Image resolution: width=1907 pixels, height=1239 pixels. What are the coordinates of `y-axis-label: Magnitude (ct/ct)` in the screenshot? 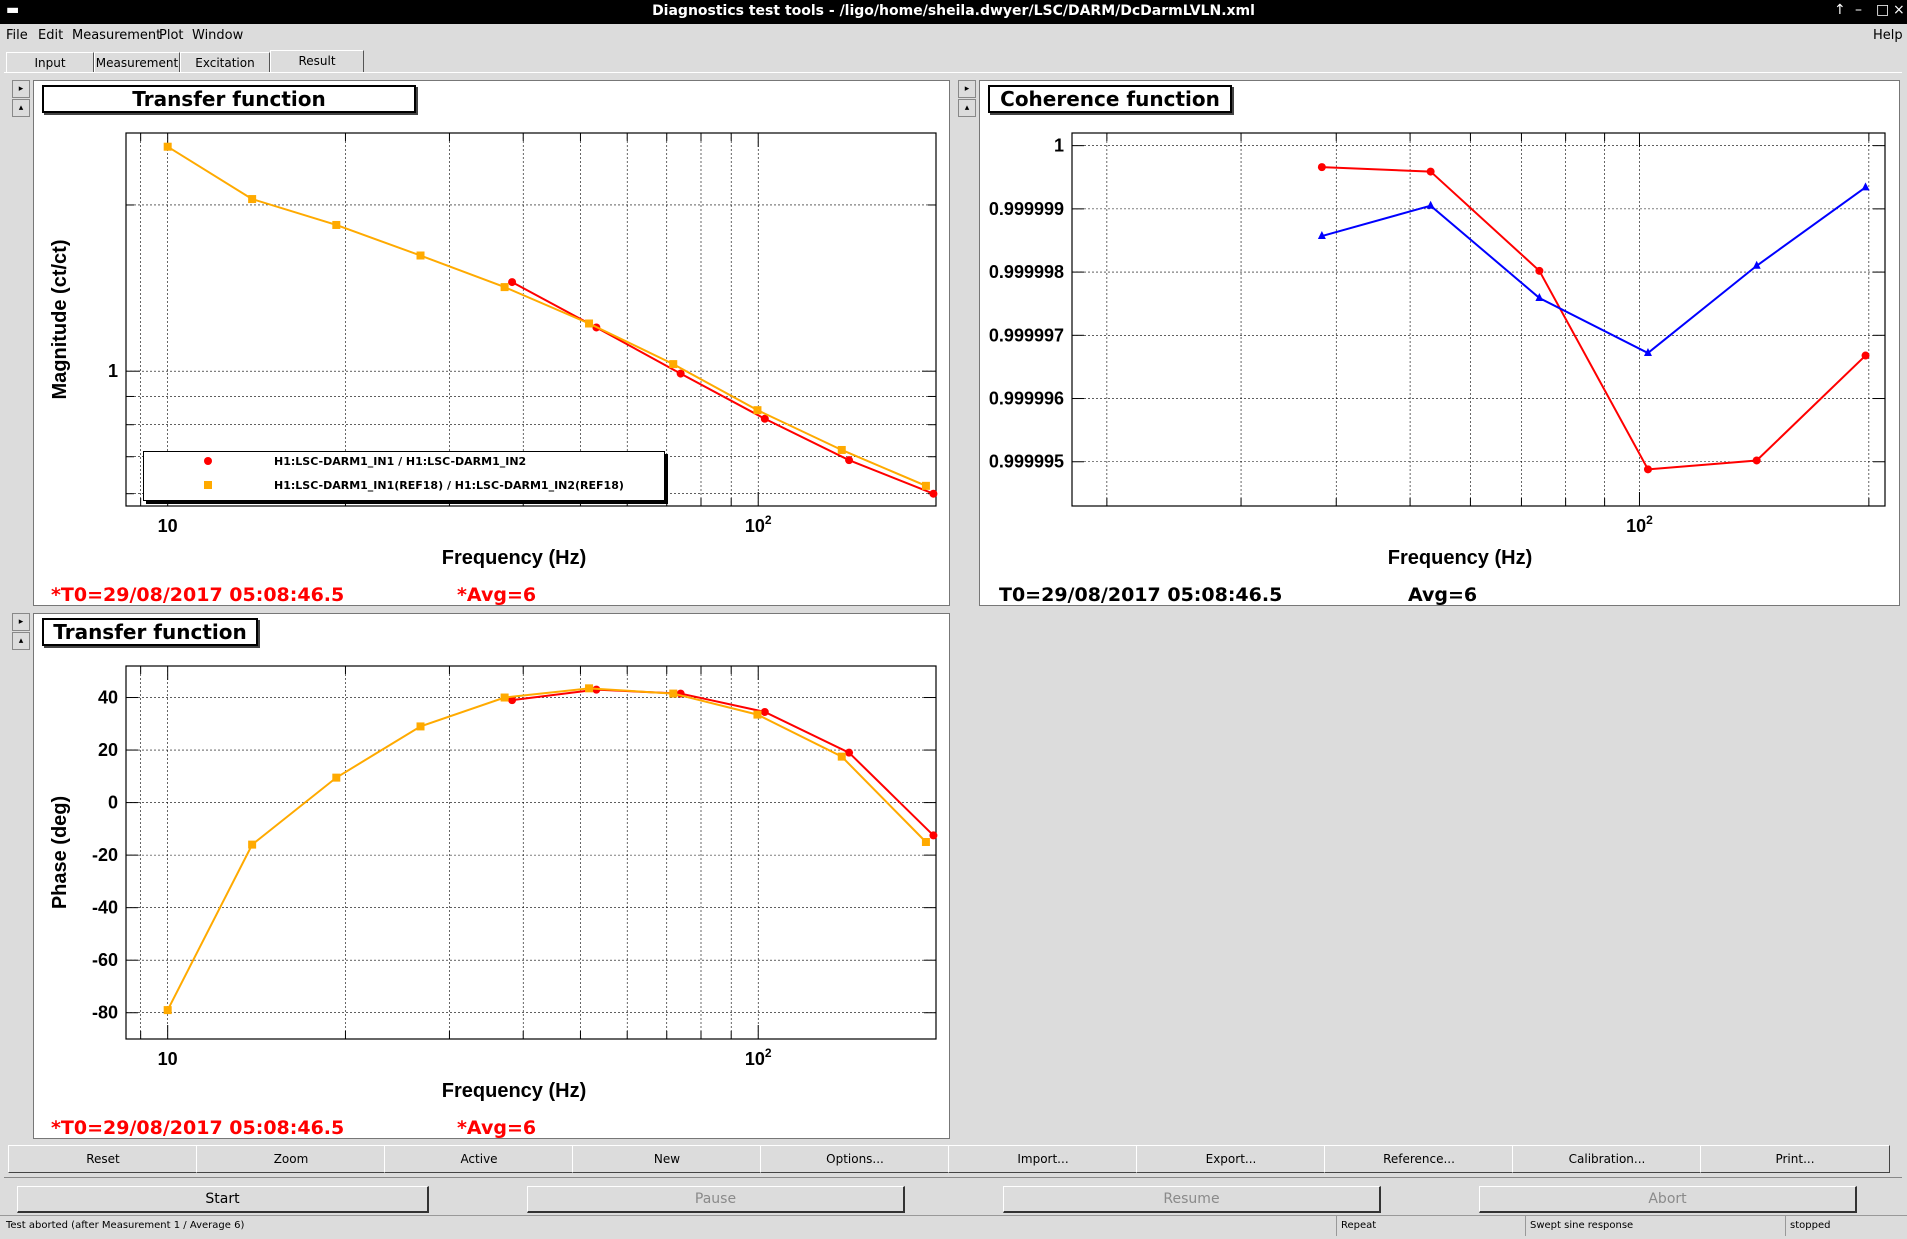 It's located at (60, 320).